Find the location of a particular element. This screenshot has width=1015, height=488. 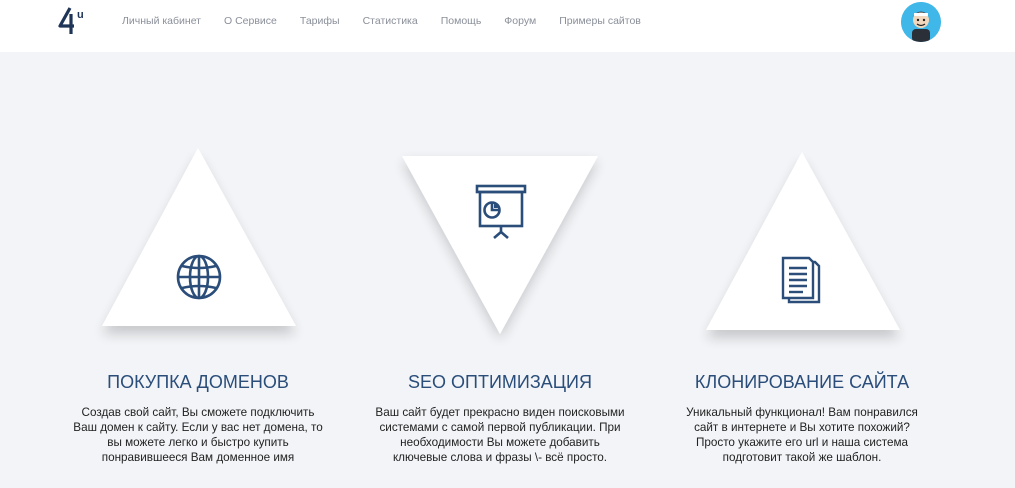

user-avatar-icon is located at coordinates (921, 22).